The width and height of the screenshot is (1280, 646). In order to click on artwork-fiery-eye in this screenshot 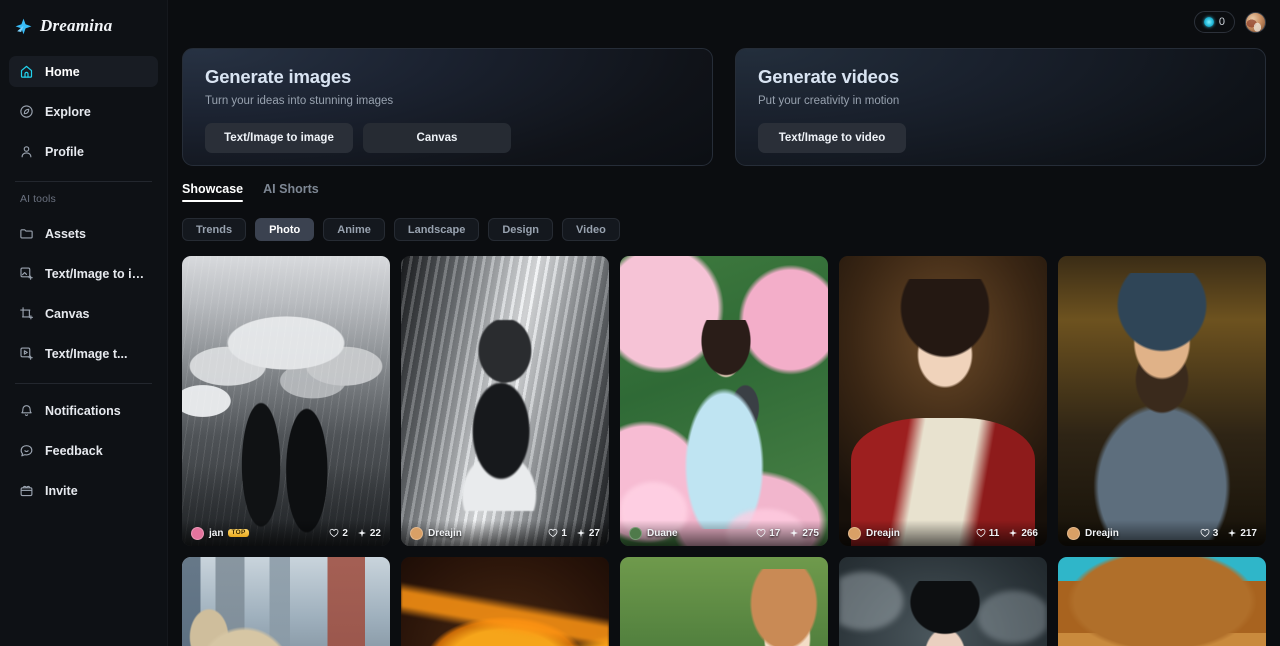, I will do `click(505, 601)`.